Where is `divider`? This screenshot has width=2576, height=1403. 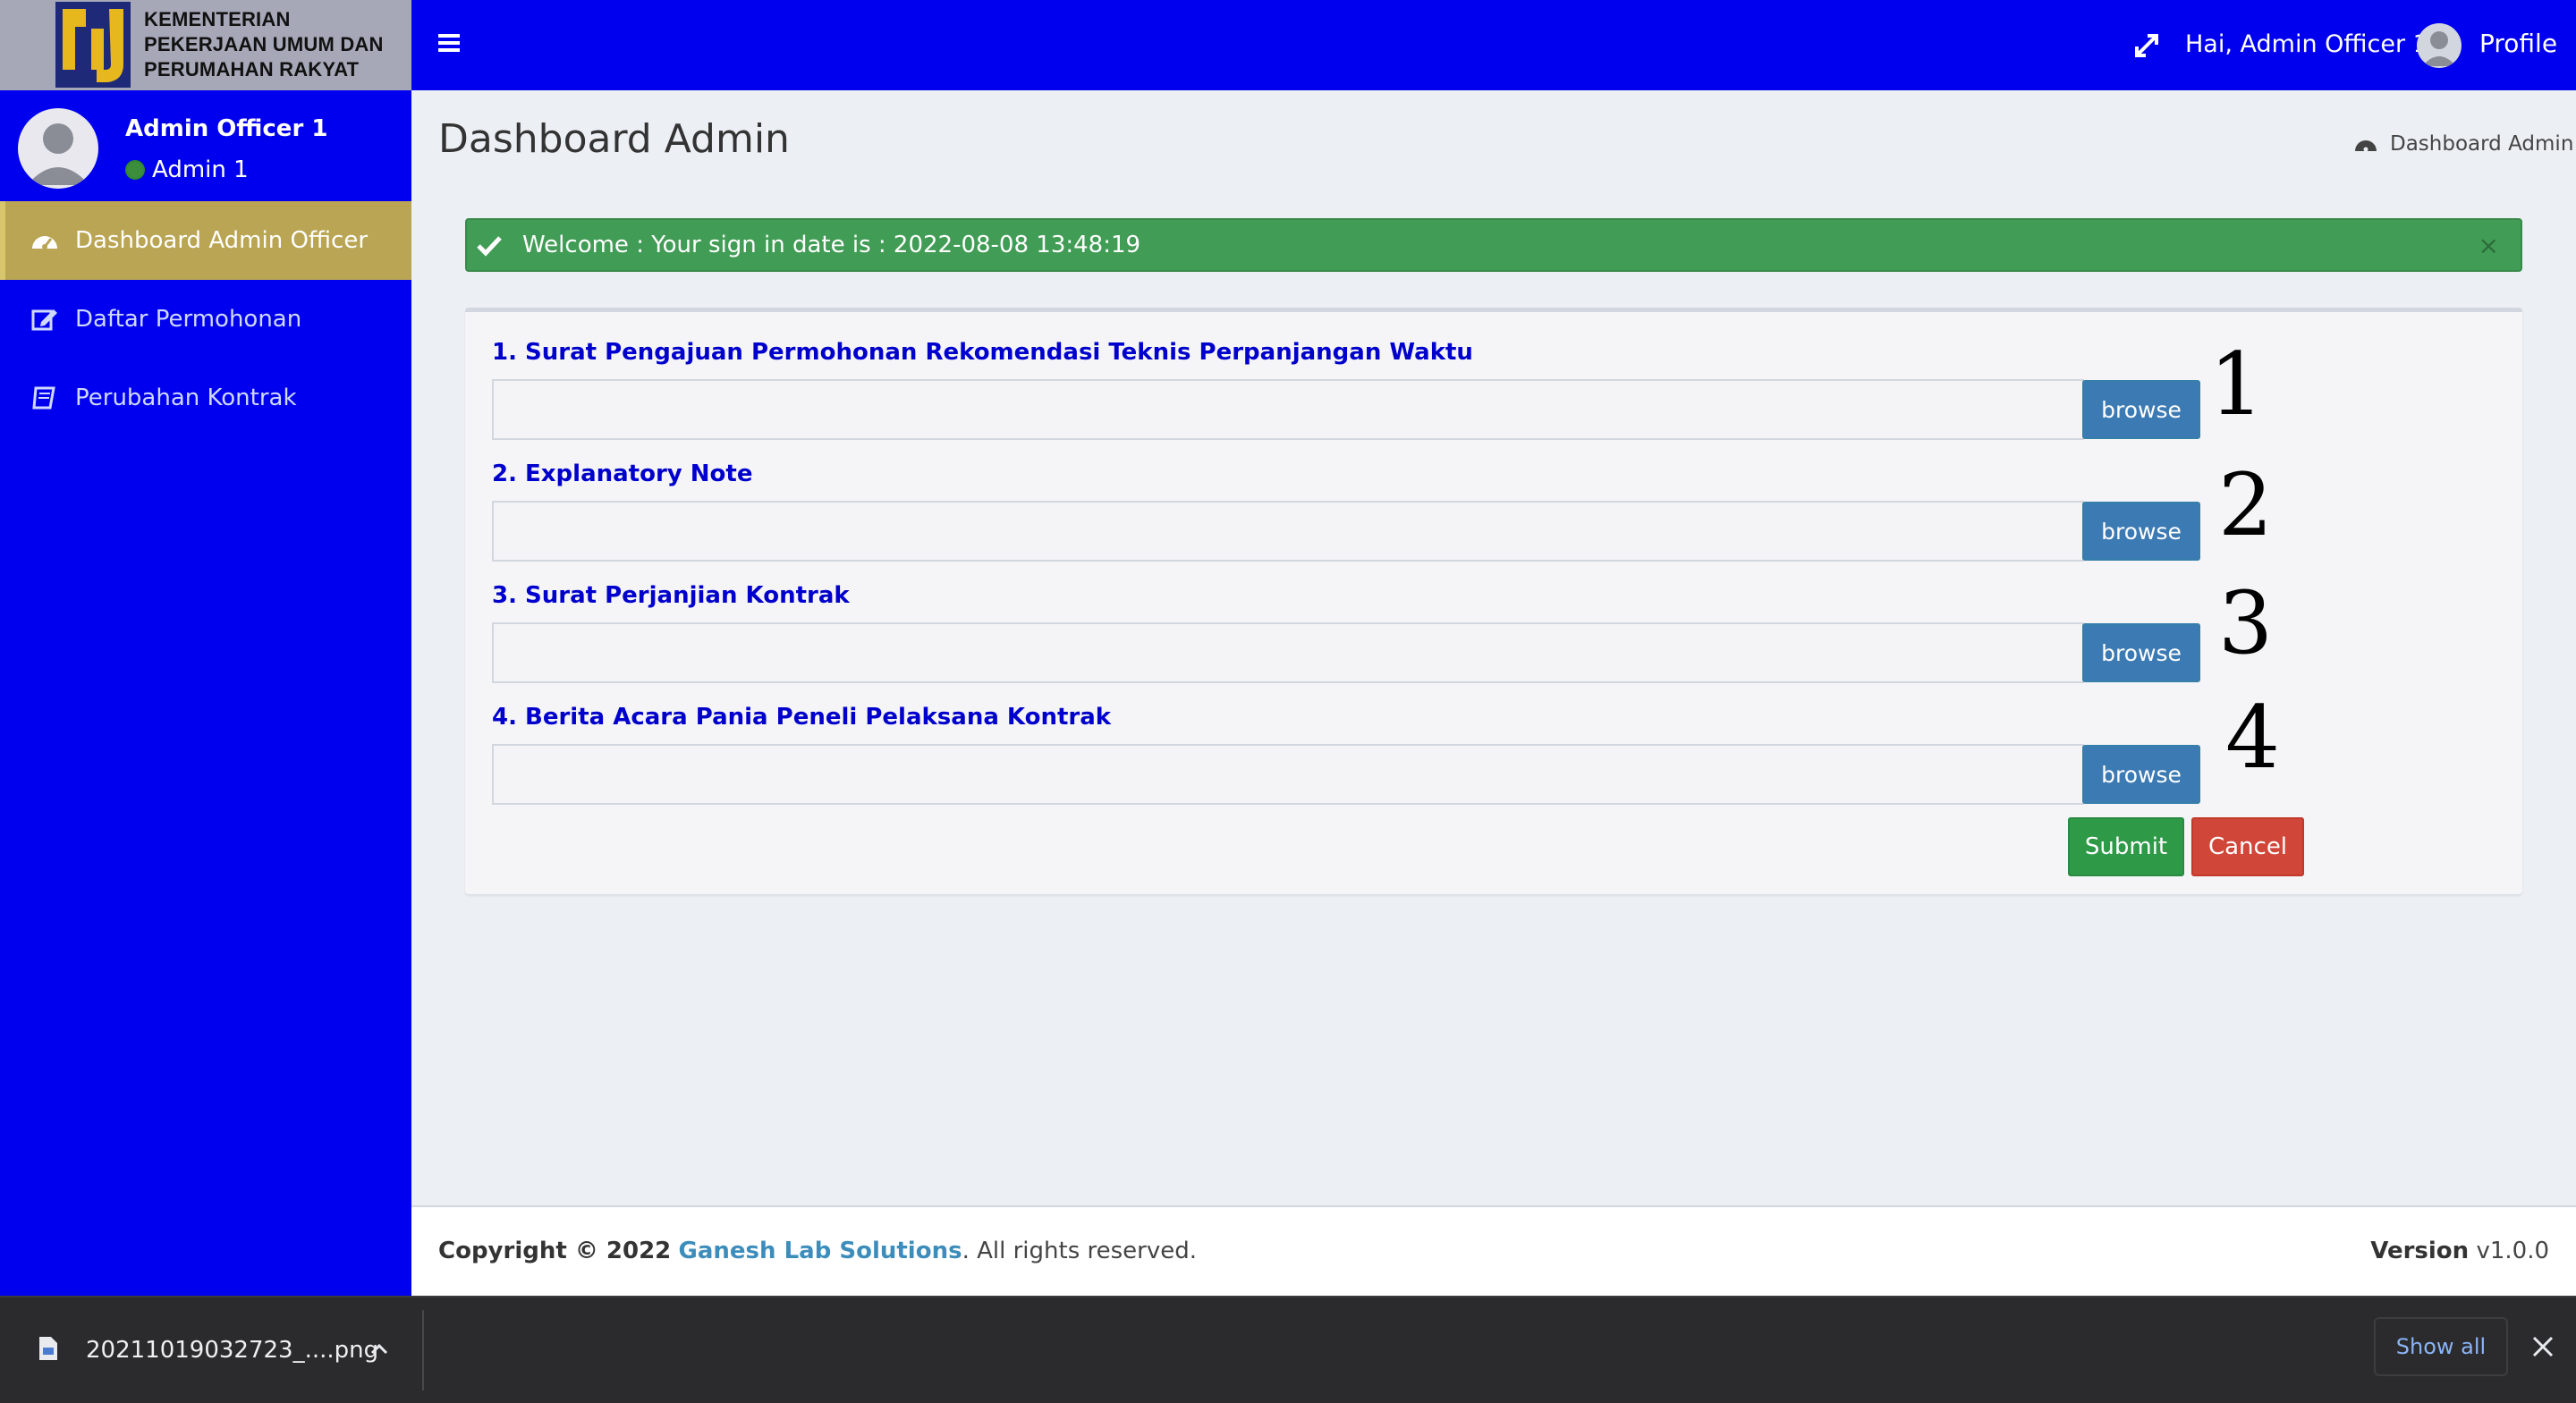
divider is located at coordinates (423, 1350).